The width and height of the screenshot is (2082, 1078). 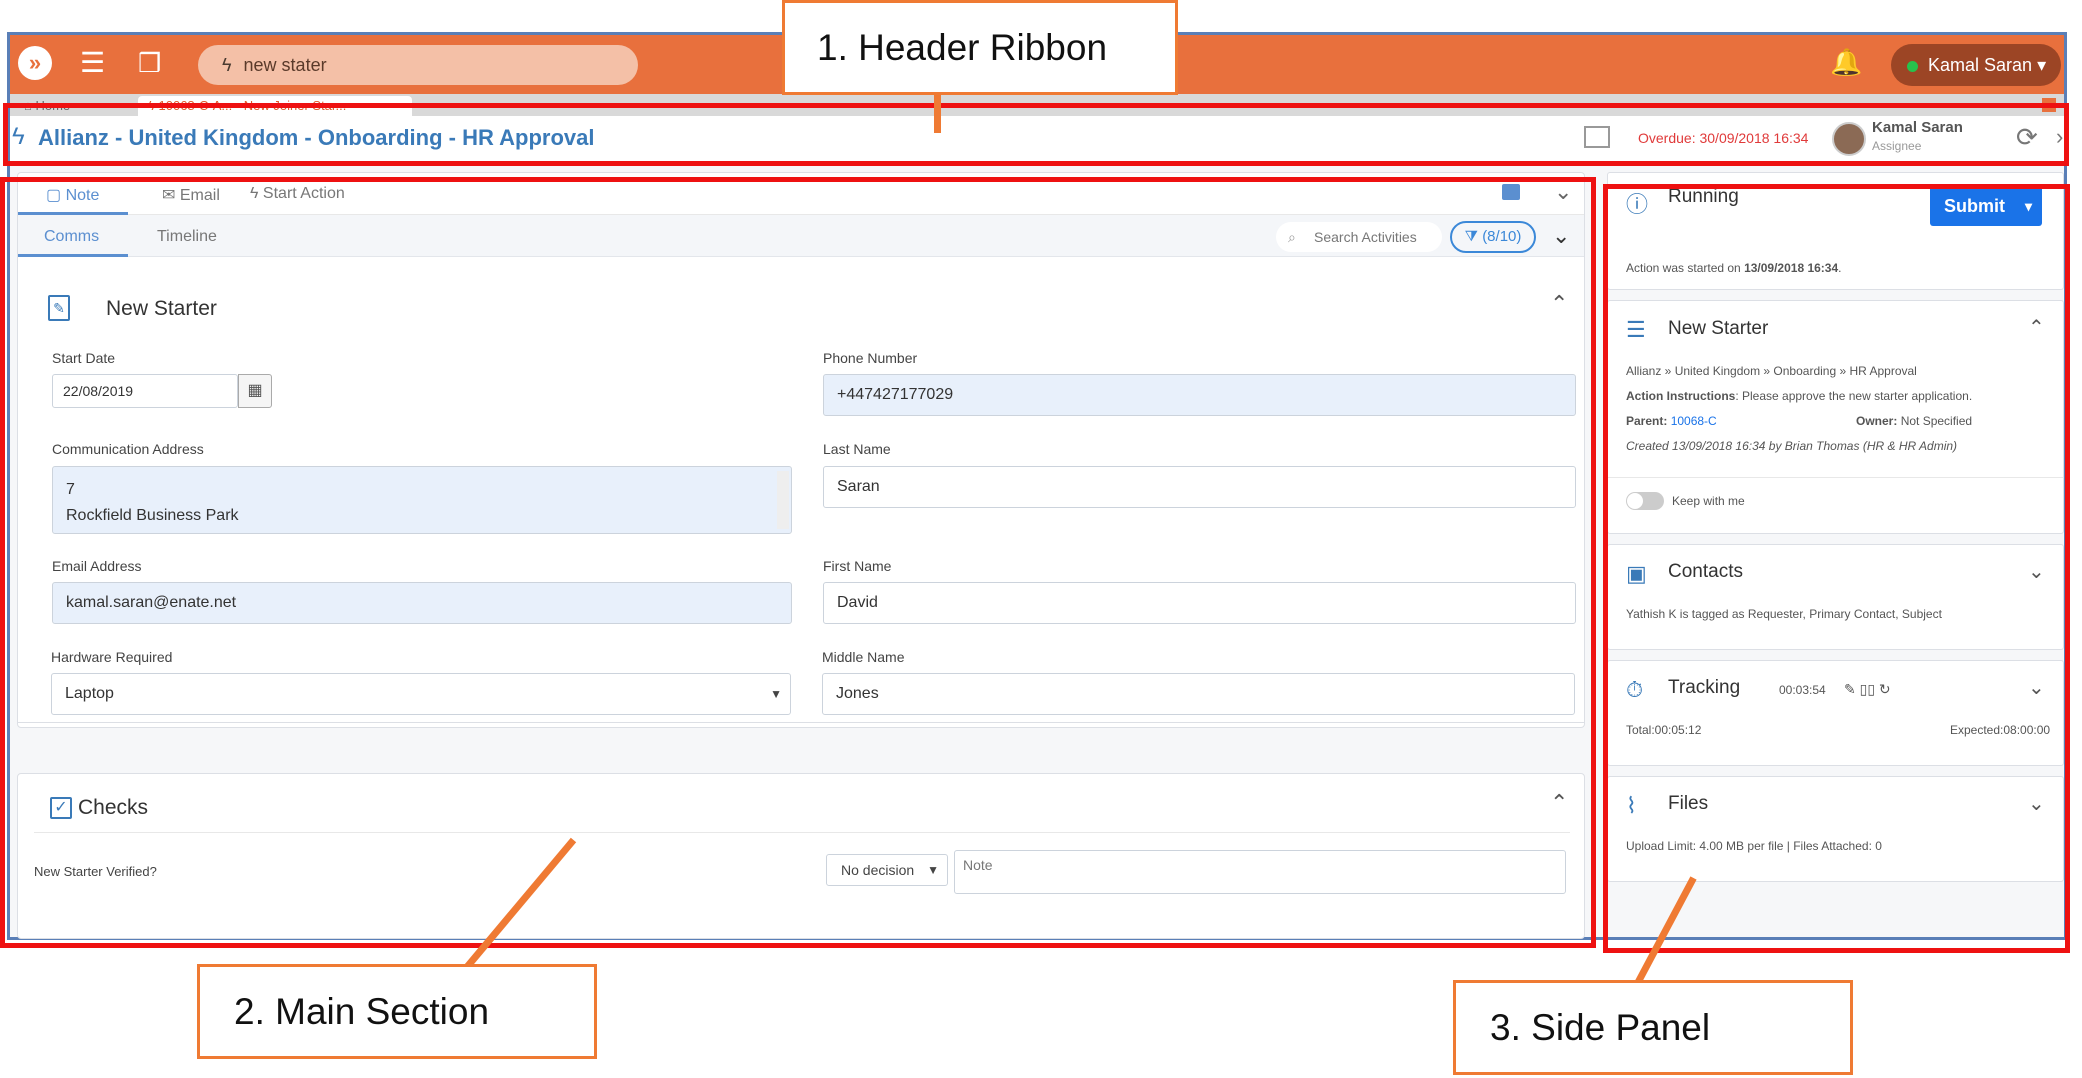 What do you see at coordinates (35, 63) in the screenshot?
I see `app-logo-icon: »` at bounding box center [35, 63].